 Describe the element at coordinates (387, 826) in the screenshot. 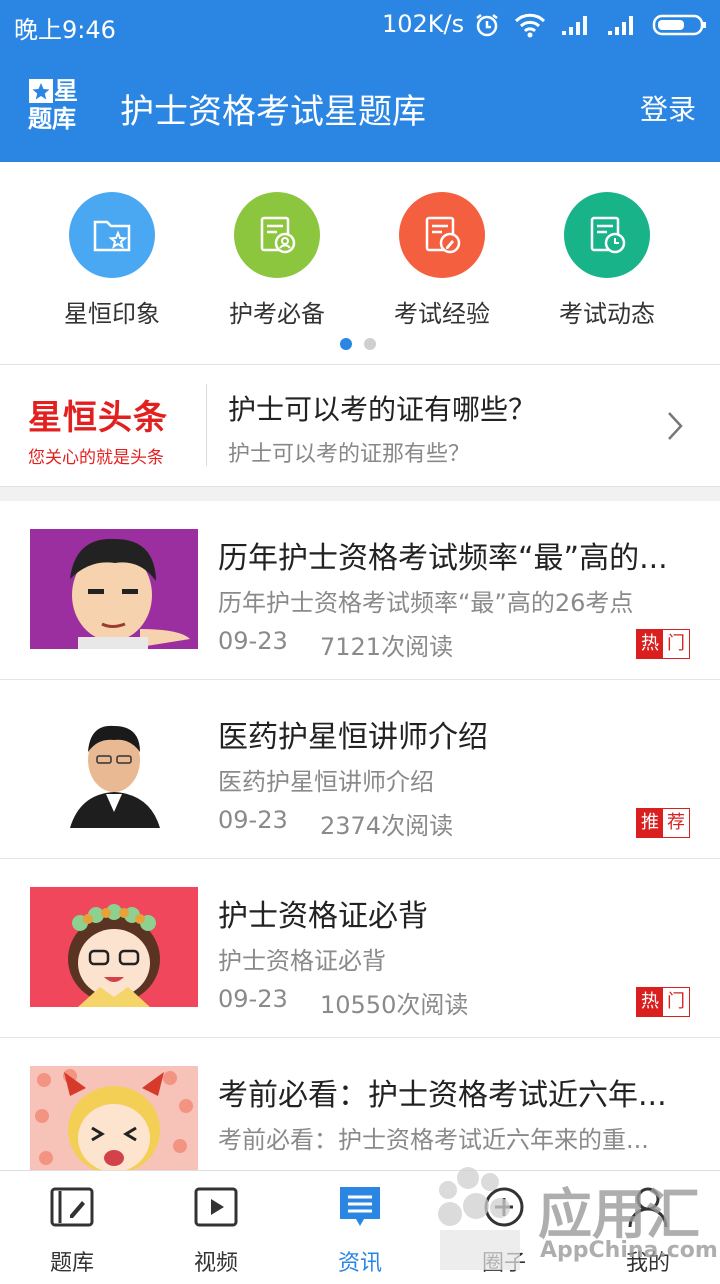

I see `news-read-count: 2374次阅读` at that location.